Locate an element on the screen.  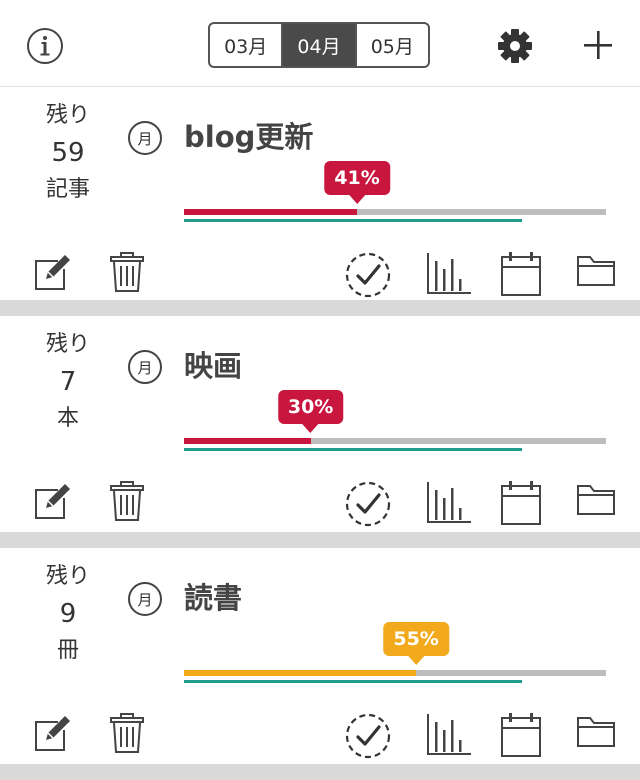
remaining-count: 7 is located at coordinates (68, 382).